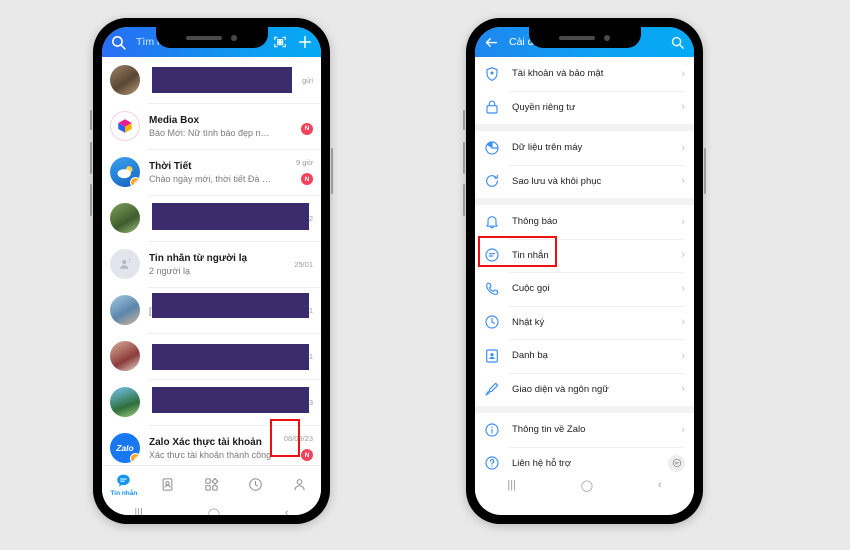  What do you see at coordinates (492, 222) in the screenshot?
I see `bell-icon` at bounding box center [492, 222].